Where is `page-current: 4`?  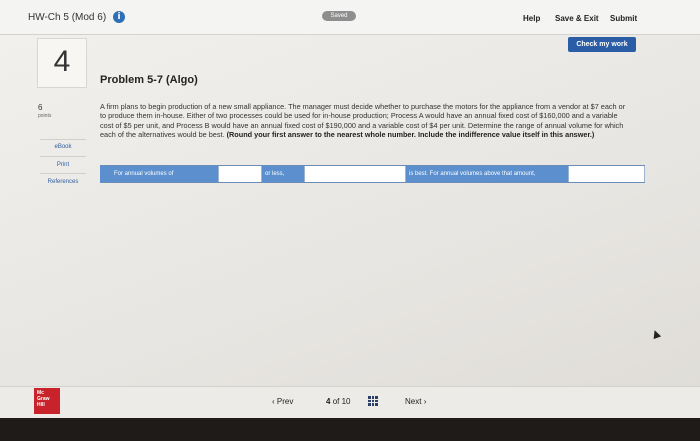
page-current: 4 is located at coordinates (328, 401).